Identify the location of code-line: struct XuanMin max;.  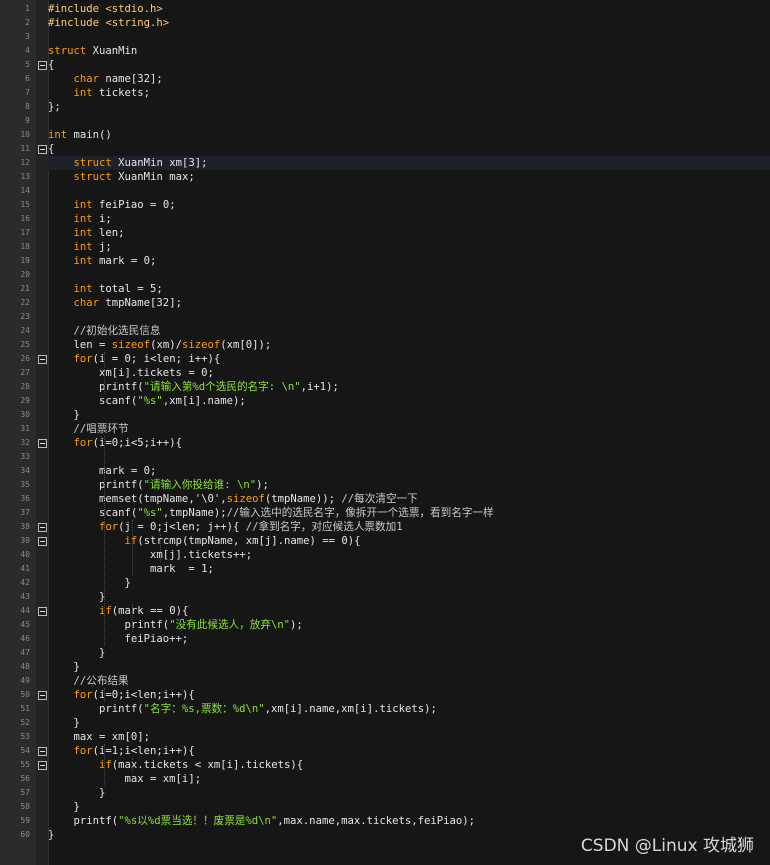
(121, 177).